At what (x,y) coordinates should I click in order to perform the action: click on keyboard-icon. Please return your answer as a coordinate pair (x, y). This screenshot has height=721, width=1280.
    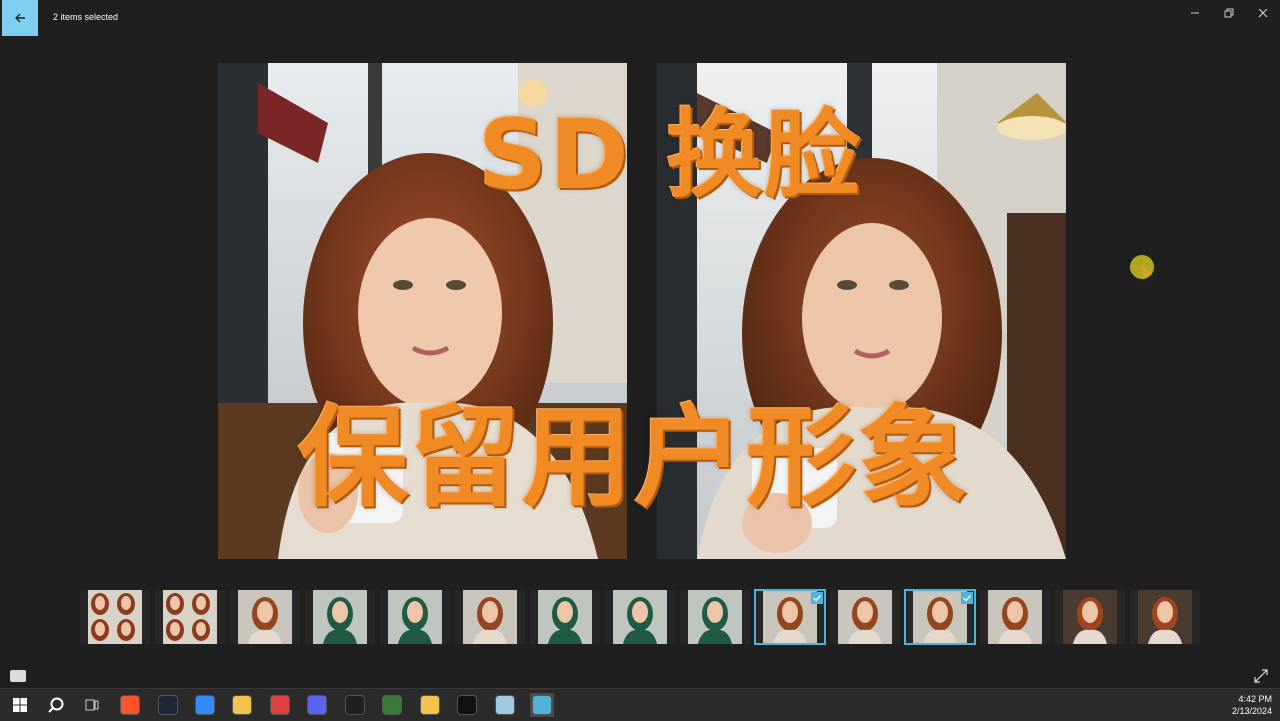
    Looking at the image, I should click on (18, 676).